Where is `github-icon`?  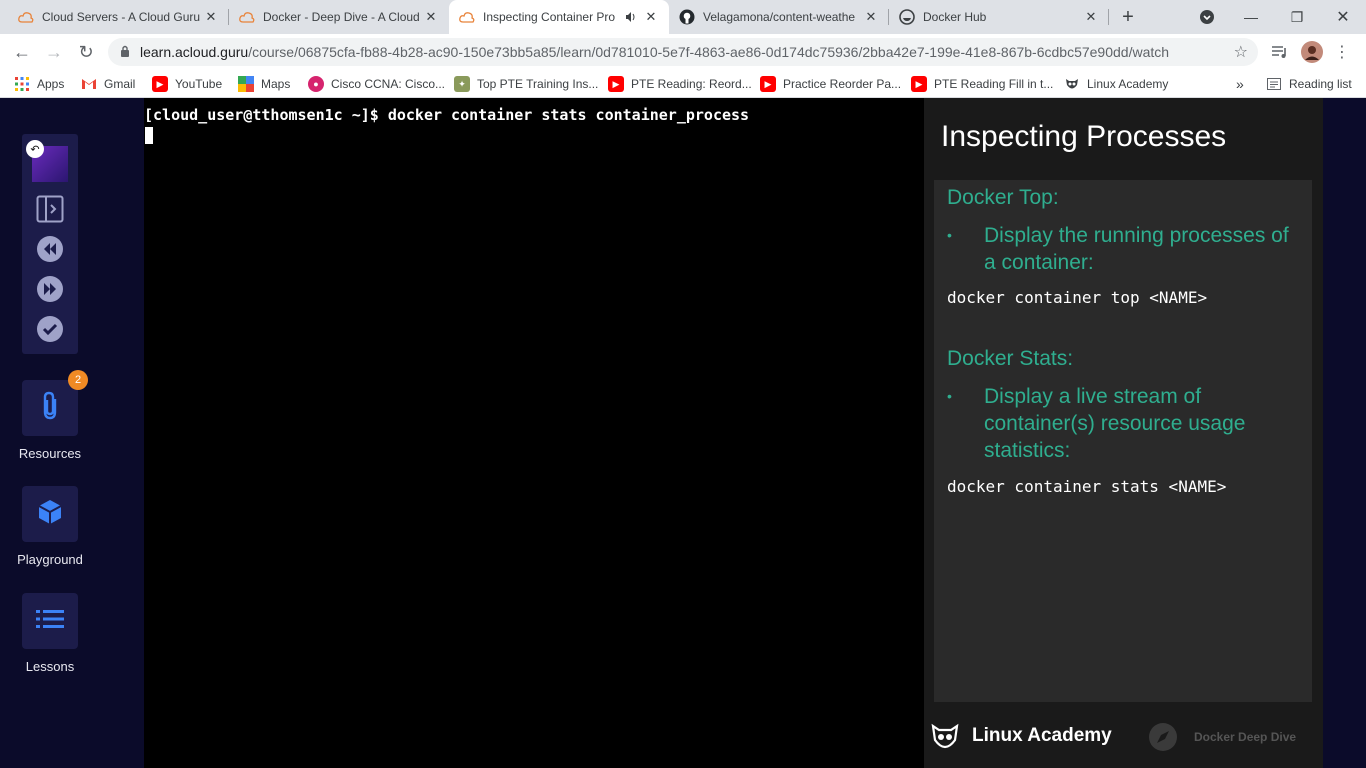
github-icon is located at coordinates (687, 17).